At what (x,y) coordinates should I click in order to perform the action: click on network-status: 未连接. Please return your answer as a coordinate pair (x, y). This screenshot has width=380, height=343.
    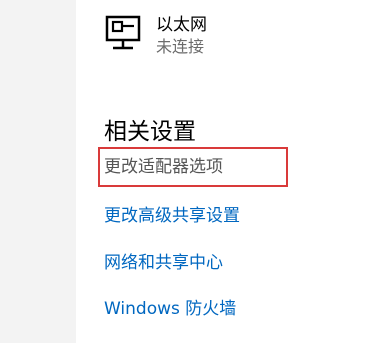
    Looking at the image, I should click on (180, 46).